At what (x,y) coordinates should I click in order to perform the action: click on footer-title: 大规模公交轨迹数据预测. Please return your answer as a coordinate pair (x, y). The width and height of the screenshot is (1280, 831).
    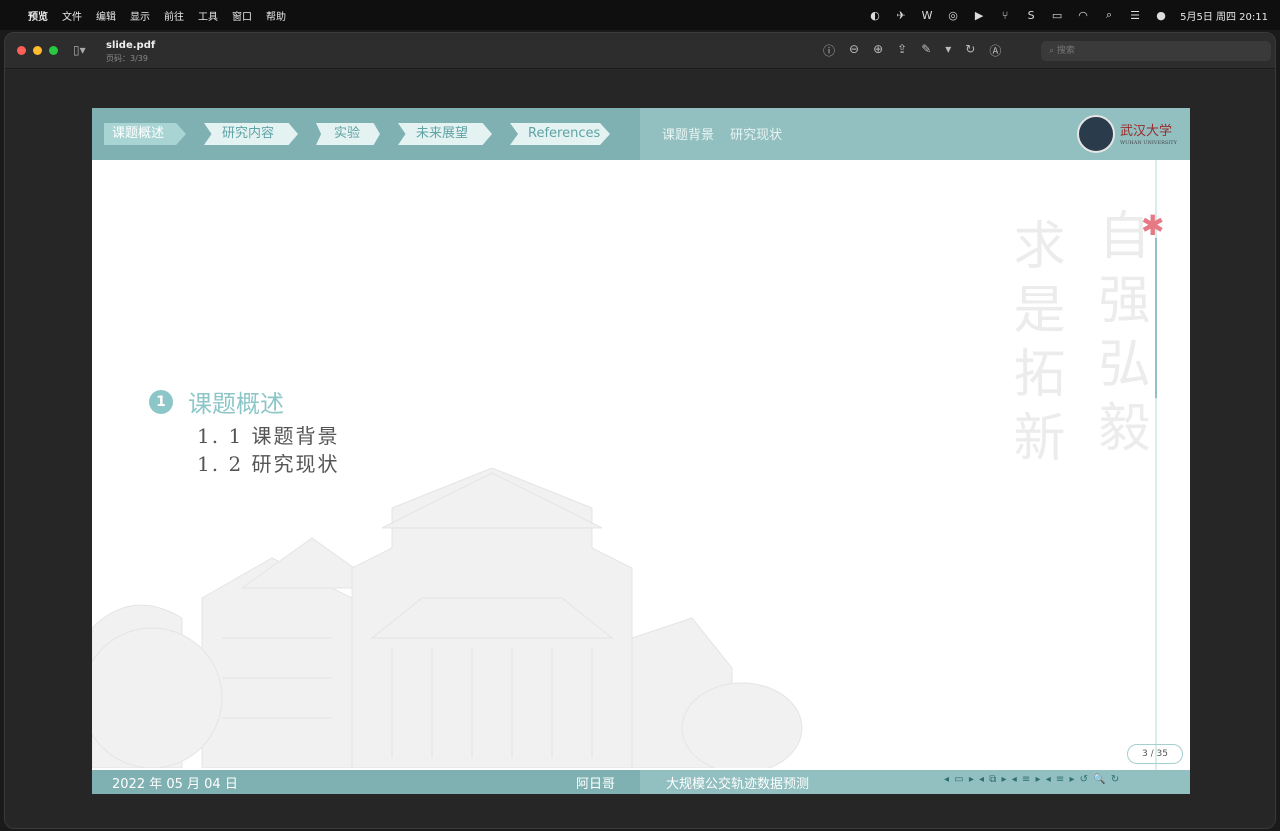
    Looking at the image, I should click on (738, 784).